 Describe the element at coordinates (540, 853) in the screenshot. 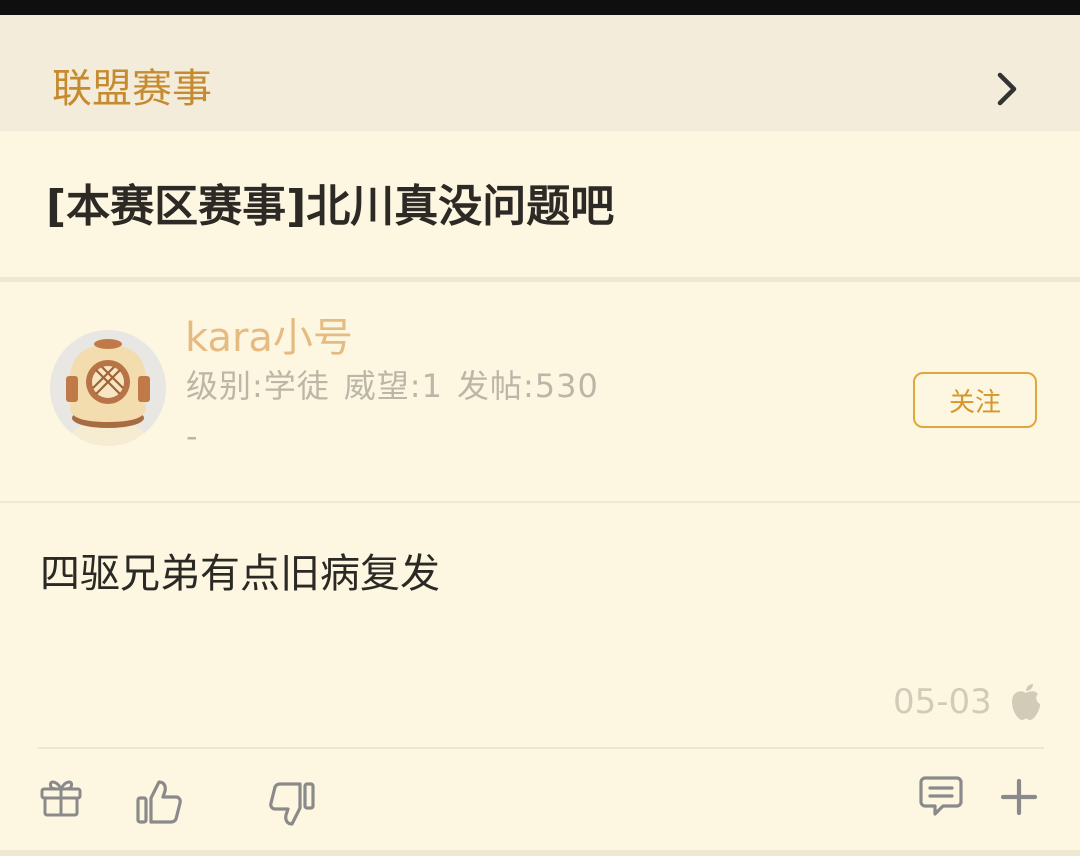

I see `bottom-divider` at that location.